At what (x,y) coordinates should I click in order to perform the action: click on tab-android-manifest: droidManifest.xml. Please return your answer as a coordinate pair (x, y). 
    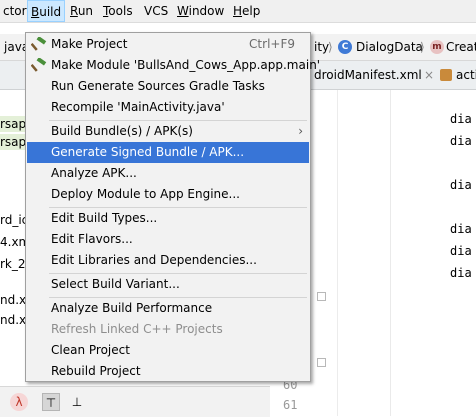
    Looking at the image, I should click on (368, 75).